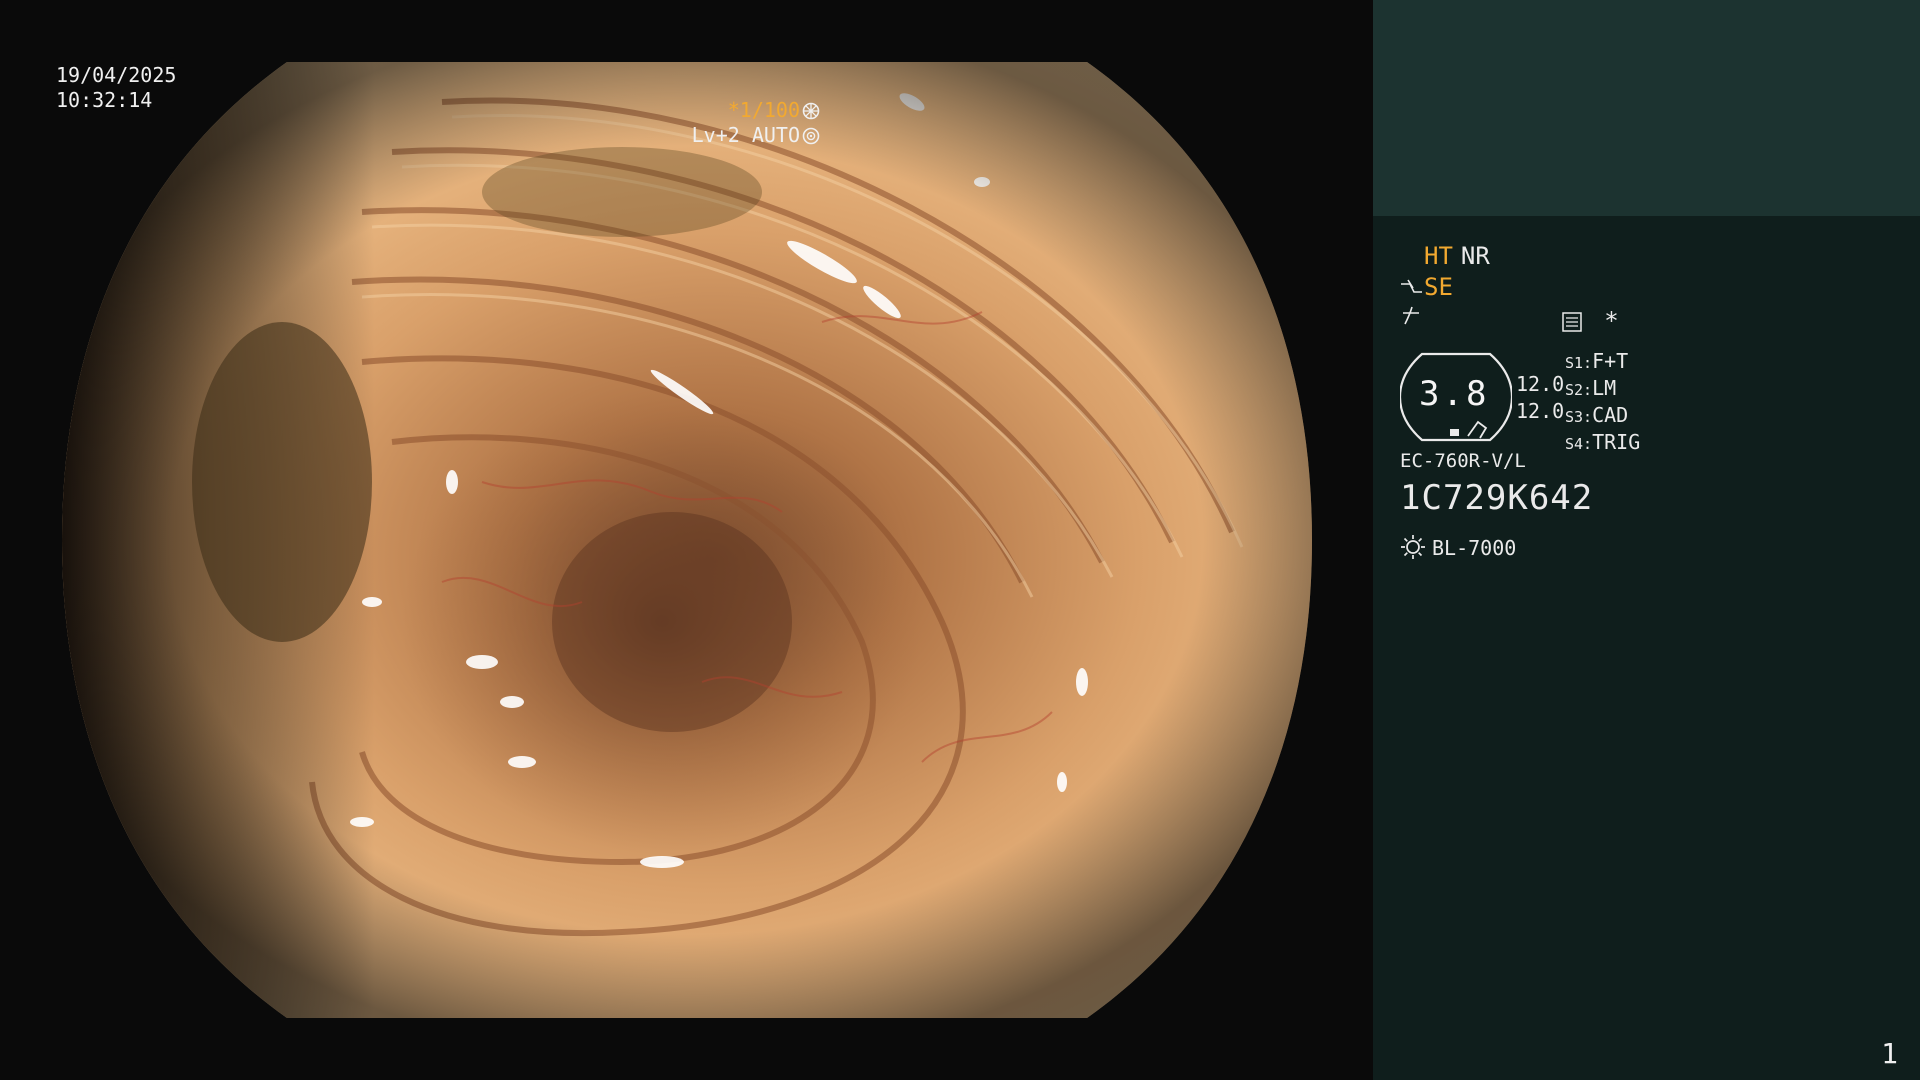 The image size is (1920, 1080). Describe the element at coordinates (1475, 256) in the screenshot. I see `nr-label: NR` at that location.